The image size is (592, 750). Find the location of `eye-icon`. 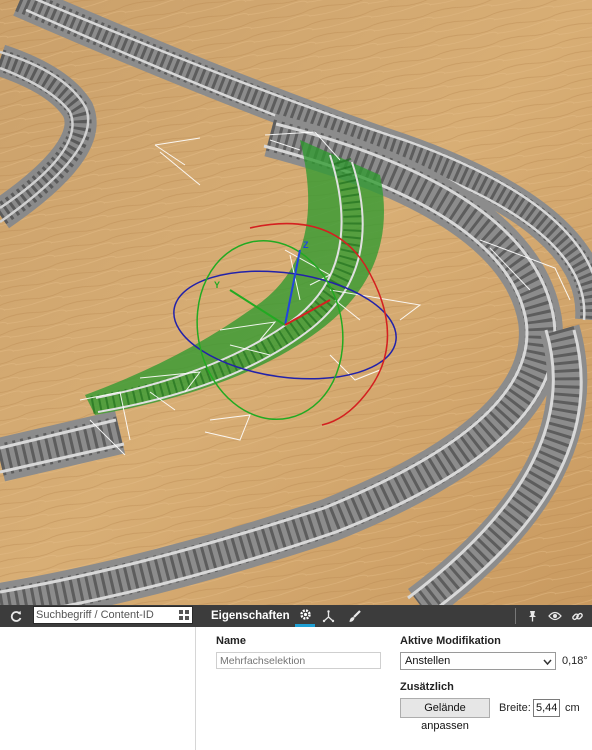

eye-icon is located at coordinates (555, 616).